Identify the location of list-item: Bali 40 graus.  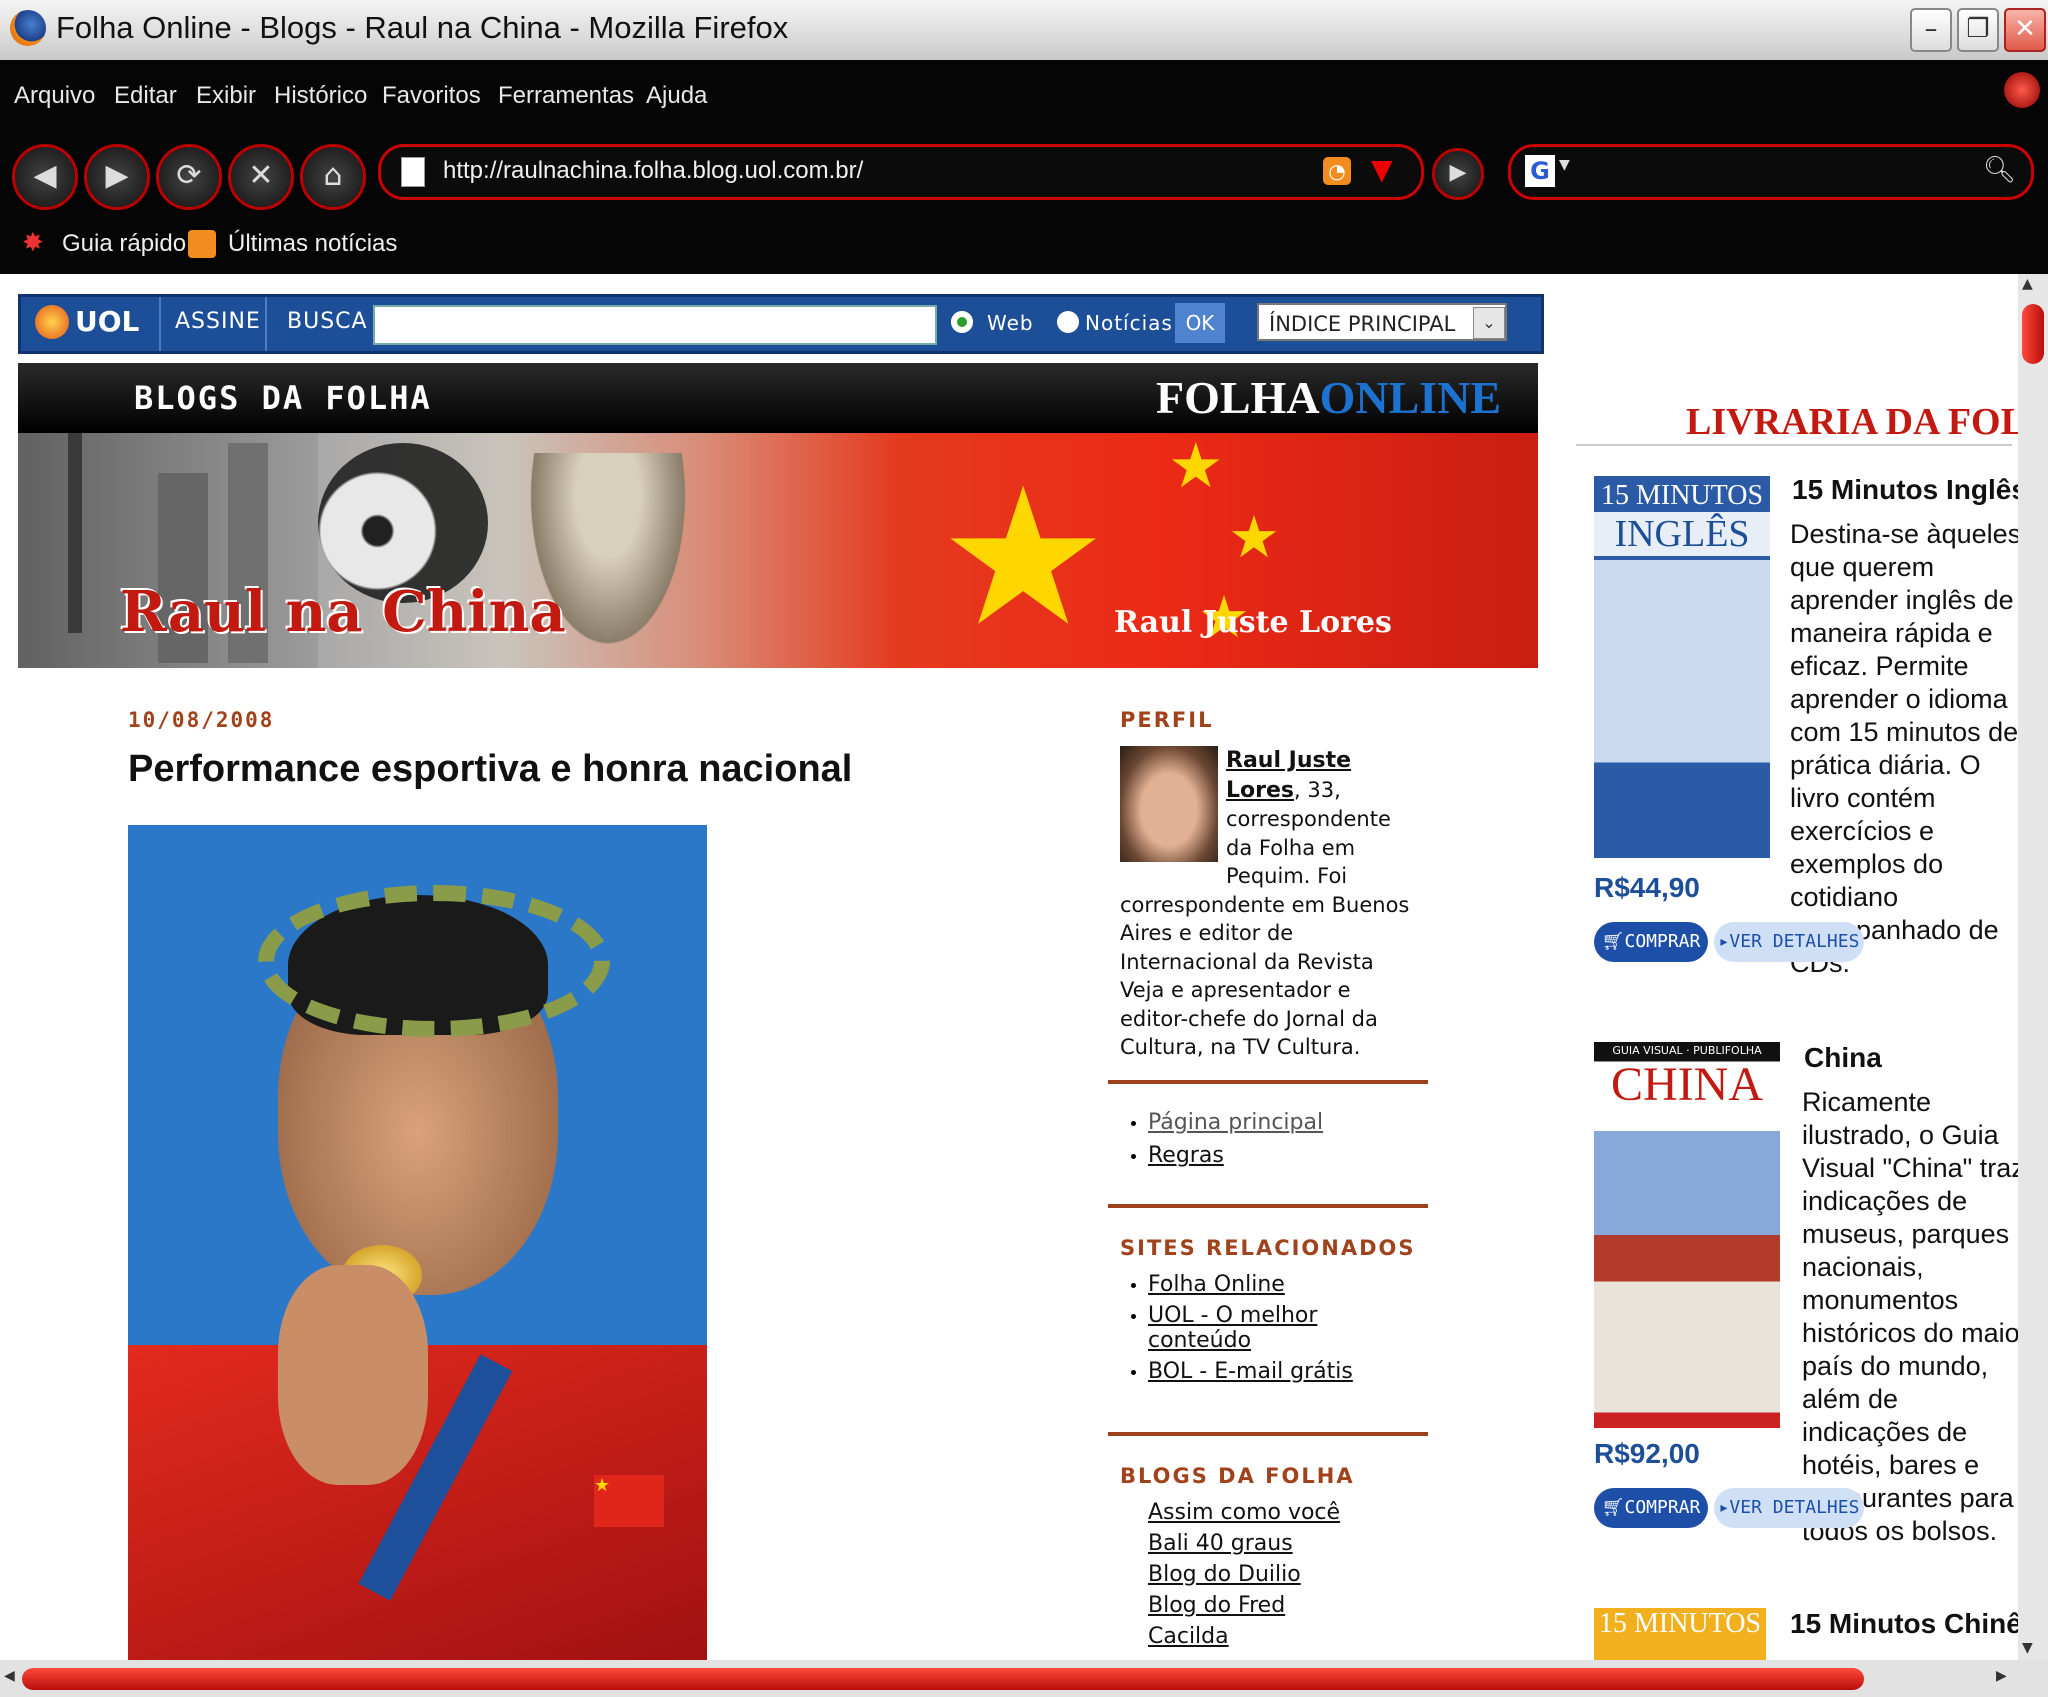
(1283, 1543).